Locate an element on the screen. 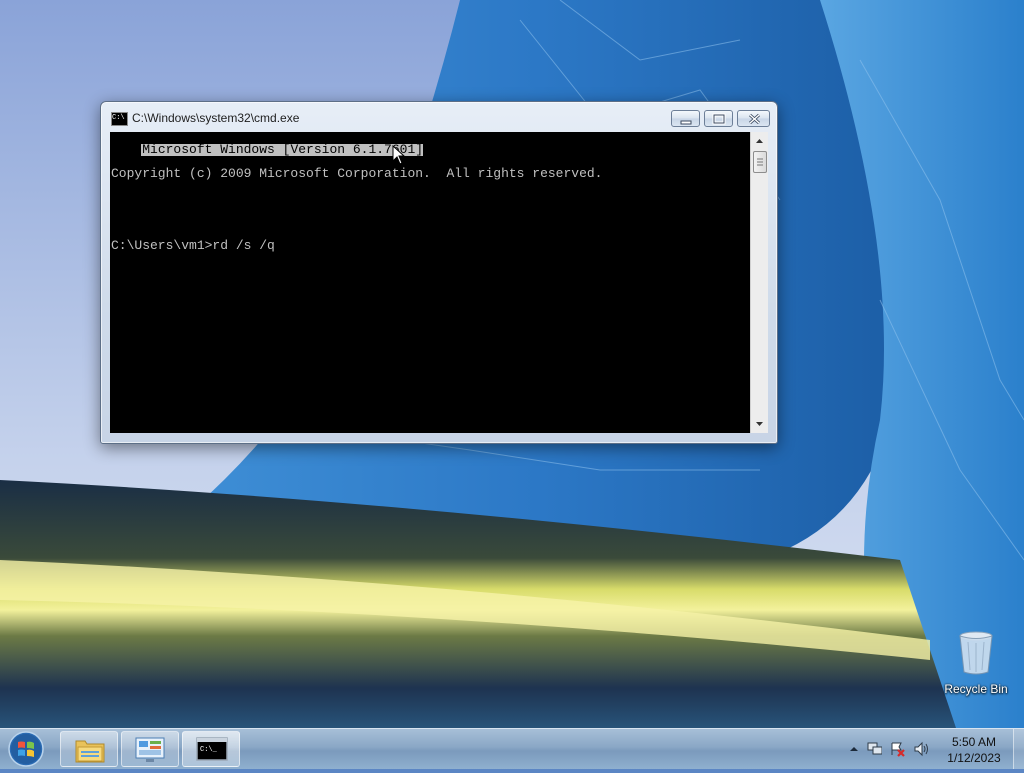 Image resolution: width=1024 pixels, height=773 pixels. scroll-down-icon is located at coordinates (759, 424).